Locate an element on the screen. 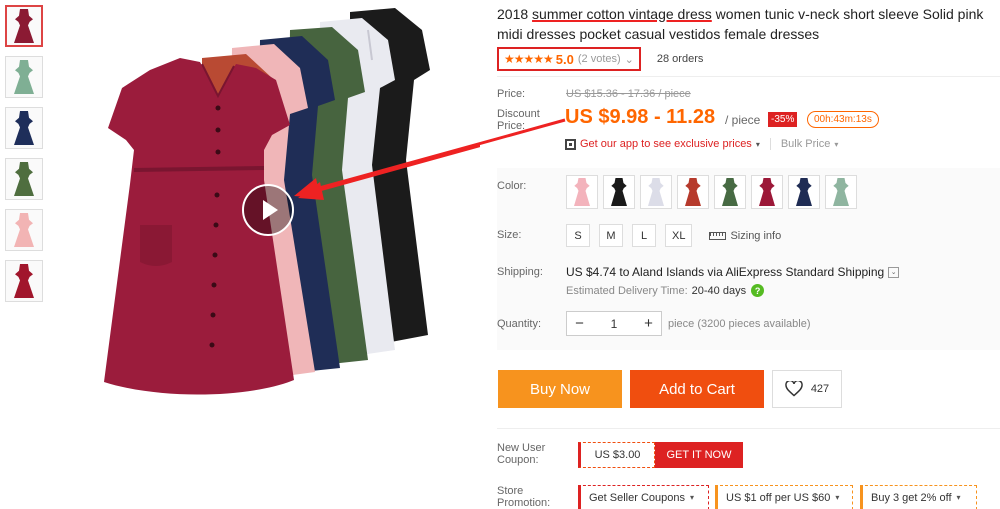 Image resolution: width=1000 pixels, height=509 pixels. get-coupon-button: GET IT NOW is located at coordinates (699, 455).